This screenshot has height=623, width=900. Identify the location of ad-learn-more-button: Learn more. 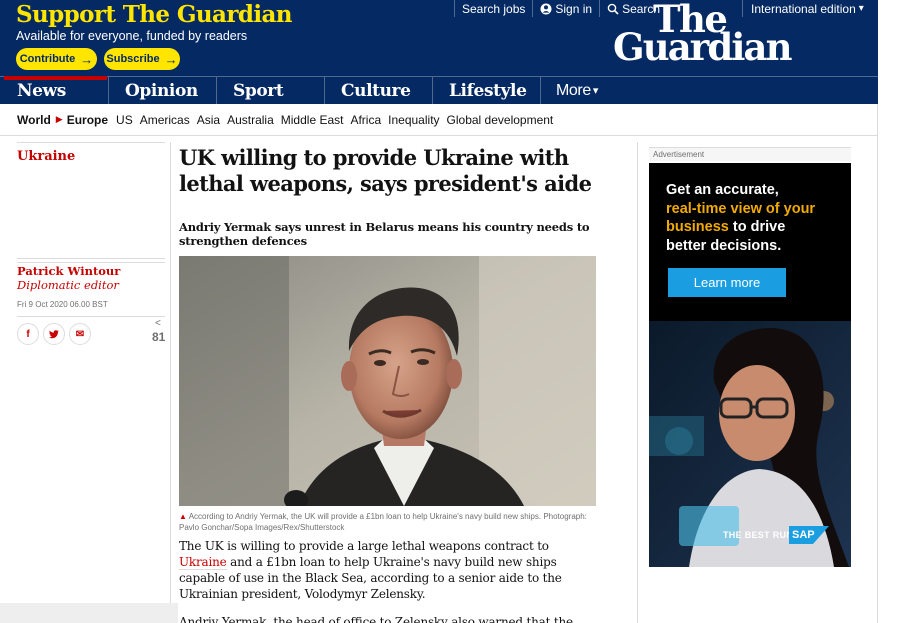
(727, 282).